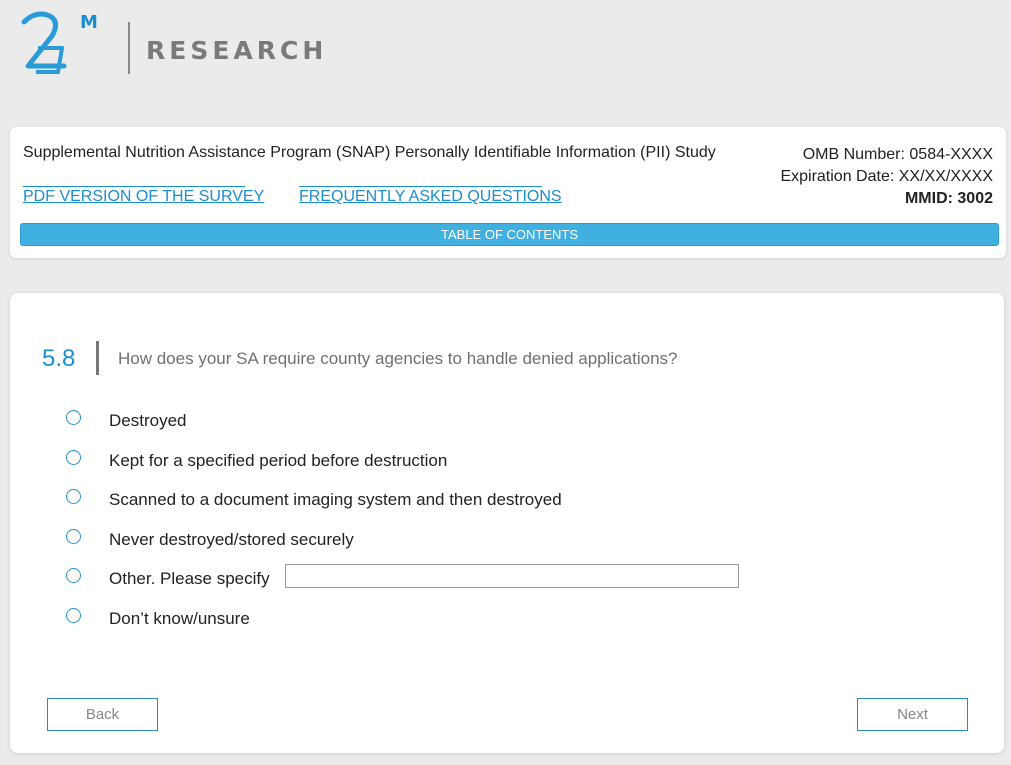  Describe the element at coordinates (237, 50) in the screenshot. I see `logo-company-text: RESEARCH` at that location.